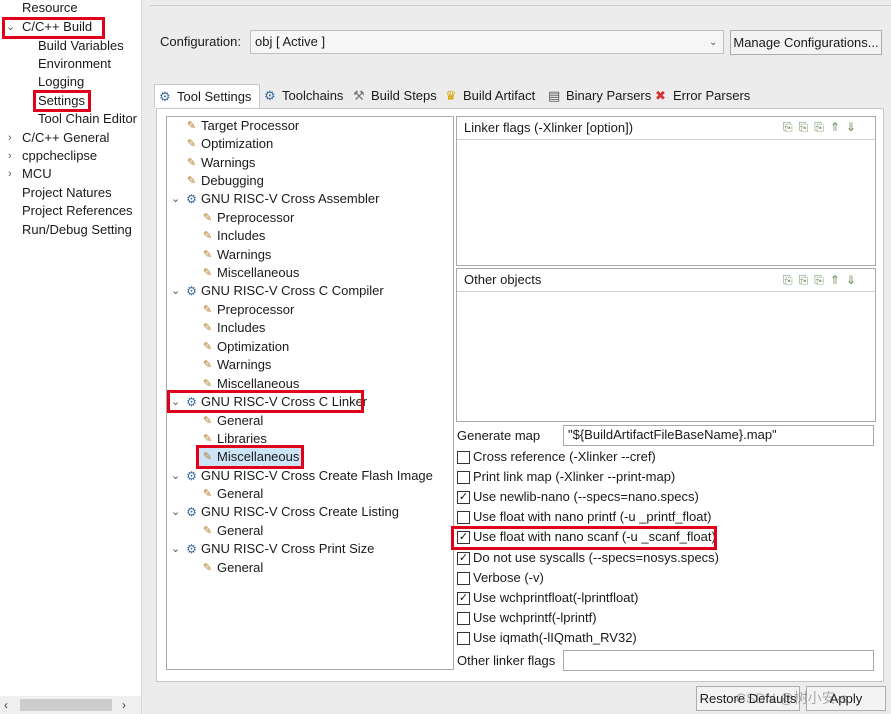  Describe the element at coordinates (200, 41) in the screenshot. I see `configuration-label: Configuration:` at that location.